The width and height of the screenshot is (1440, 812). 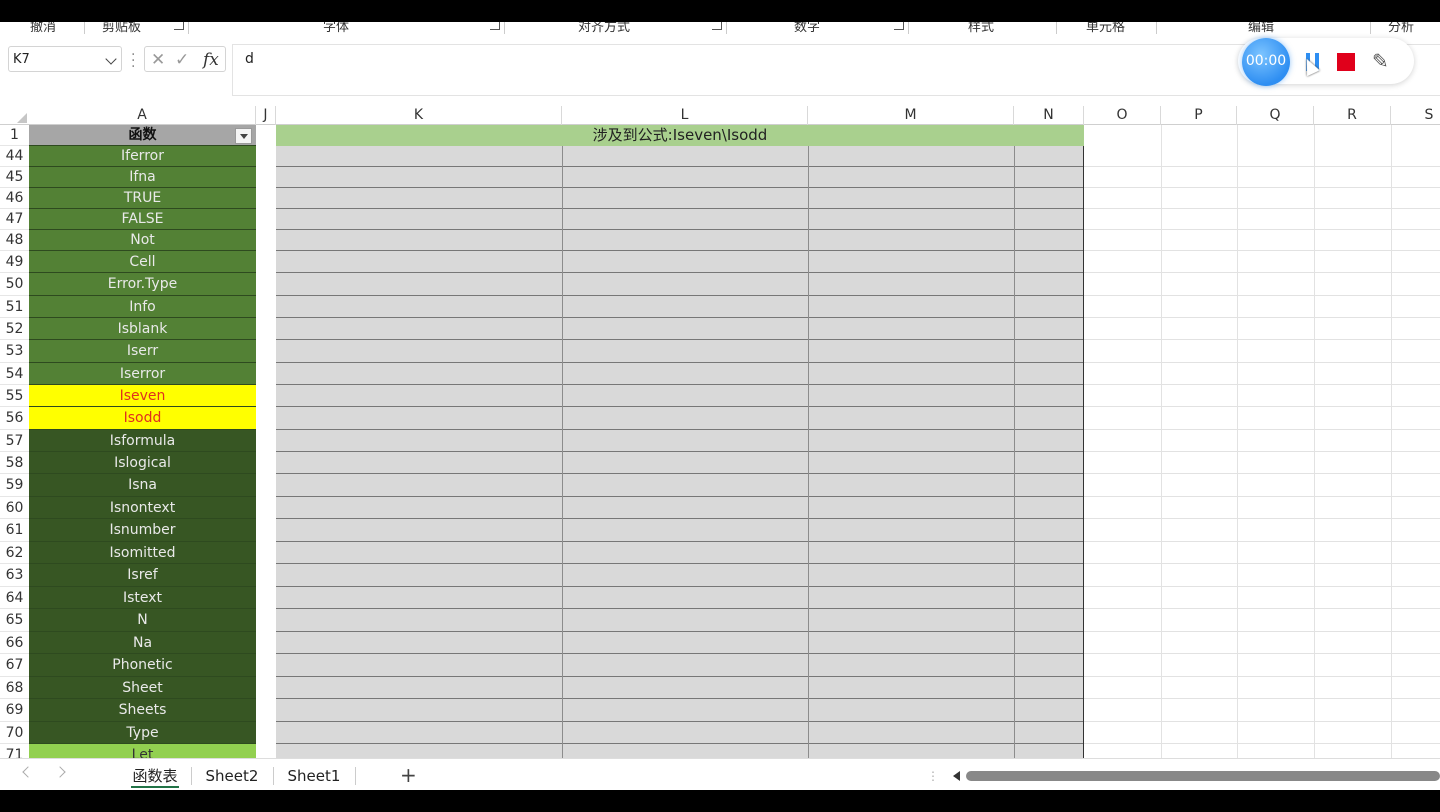 What do you see at coordinates (14, 177) in the screenshot?
I see `row-header: 45` at bounding box center [14, 177].